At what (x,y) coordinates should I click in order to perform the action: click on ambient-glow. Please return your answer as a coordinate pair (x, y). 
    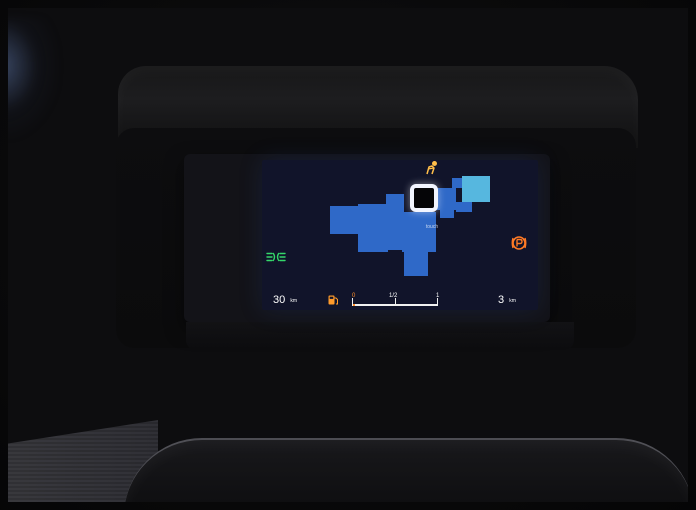
    Looking at the image, I should click on (33, 78).